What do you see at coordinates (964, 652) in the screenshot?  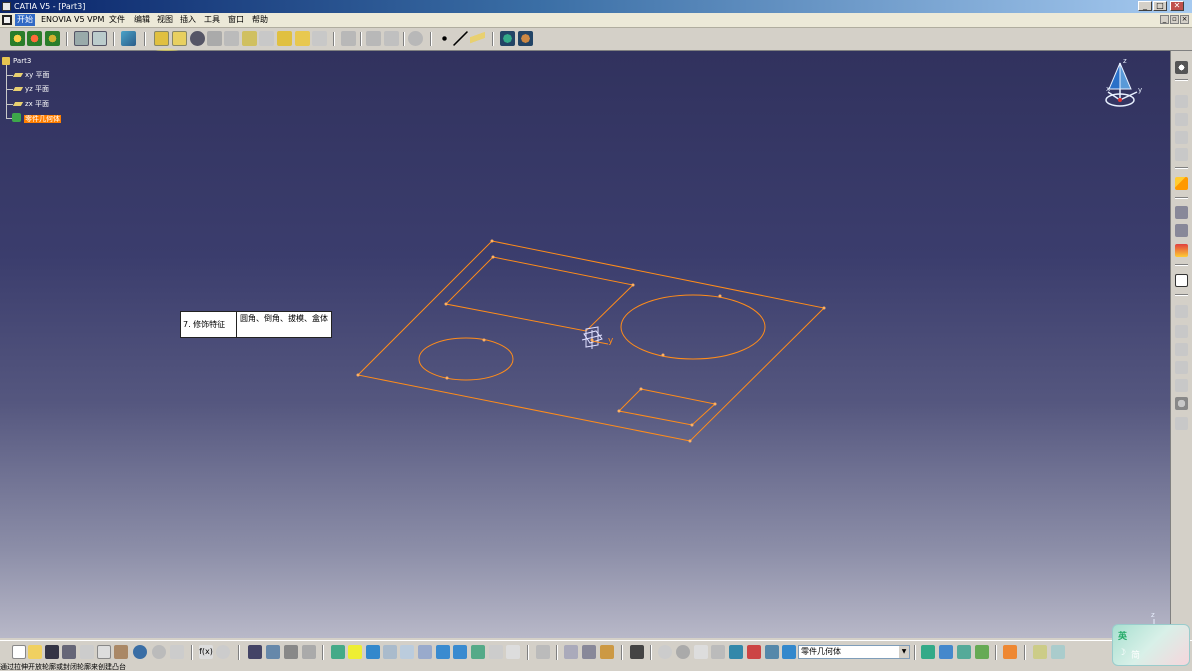 I see `texture-icon` at bounding box center [964, 652].